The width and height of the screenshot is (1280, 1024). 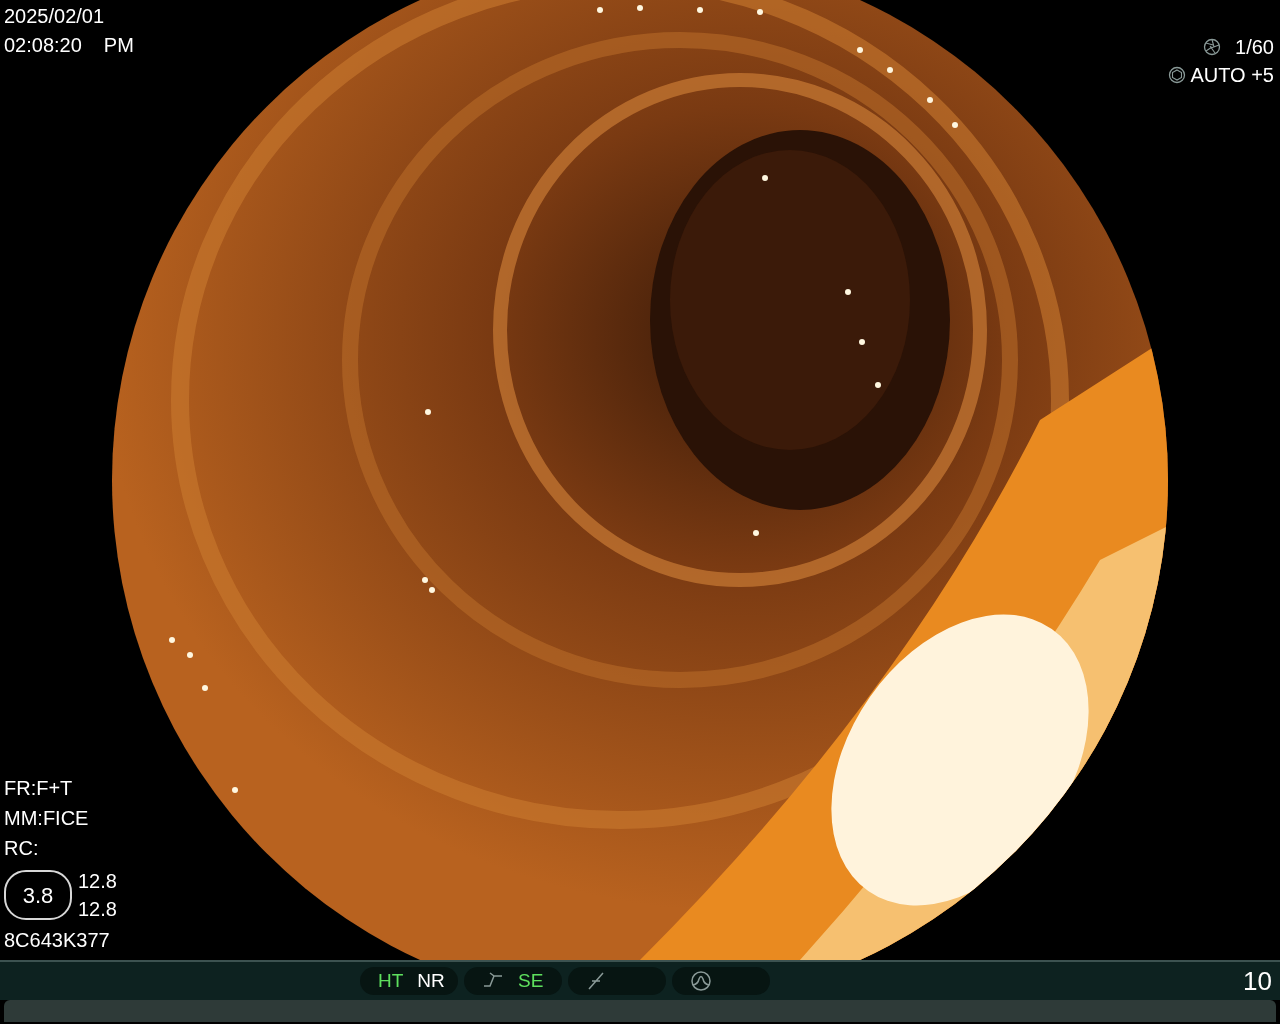 What do you see at coordinates (1177, 75) in the screenshot?
I see `aperture-icon` at bounding box center [1177, 75].